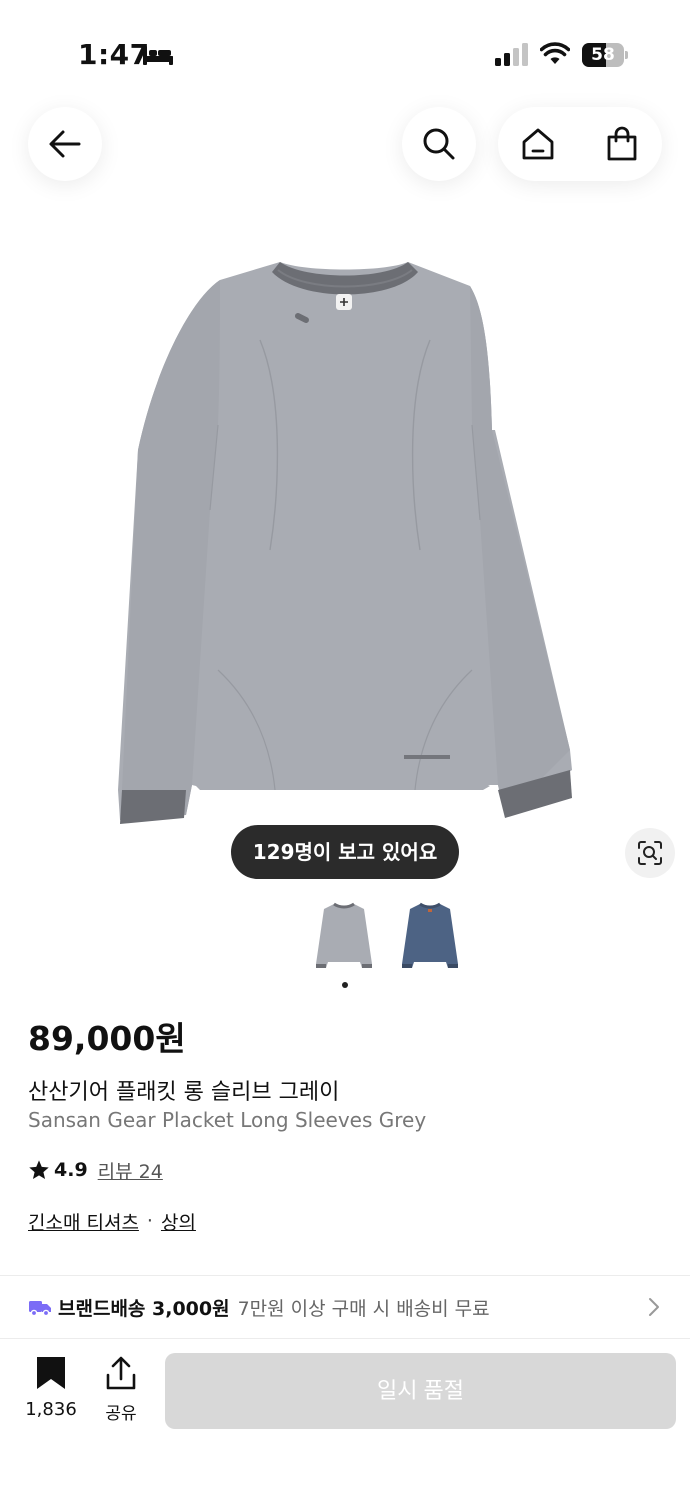  What do you see at coordinates (363, 1308) in the screenshot?
I see `shipping-note: 7만원 이상 구매 시 배송비 무료` at bounding box center [363, 1308].